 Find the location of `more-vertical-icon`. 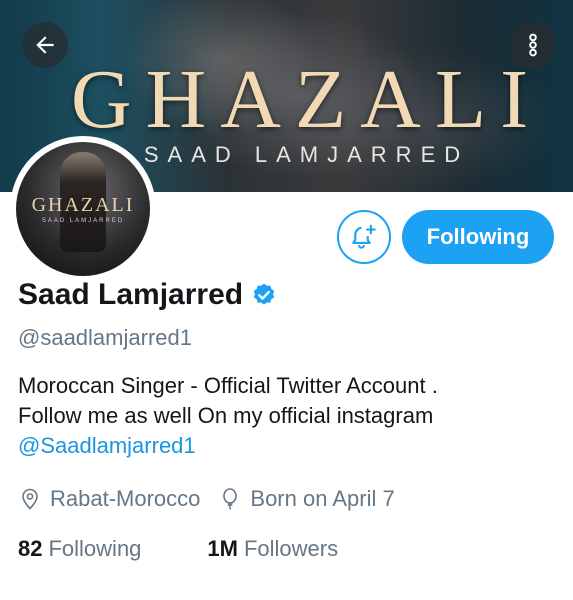

more-vertical-icon is located at coordinates (533, 45).